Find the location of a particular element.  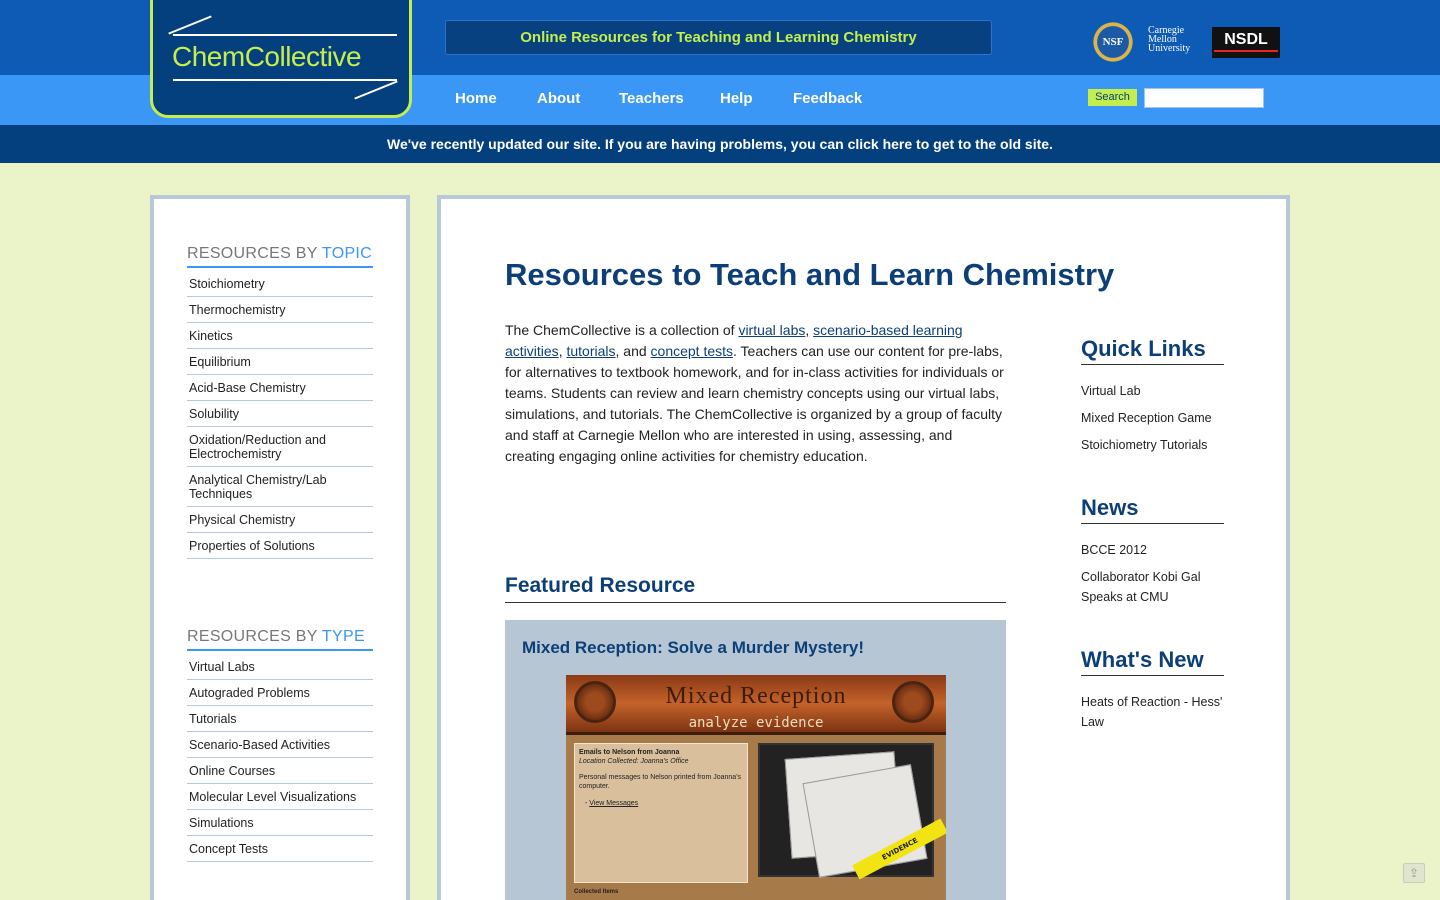

whats-new-hess-law-link: Heats of Reaction - Hess' Law is located at coordinates (1151, 712).